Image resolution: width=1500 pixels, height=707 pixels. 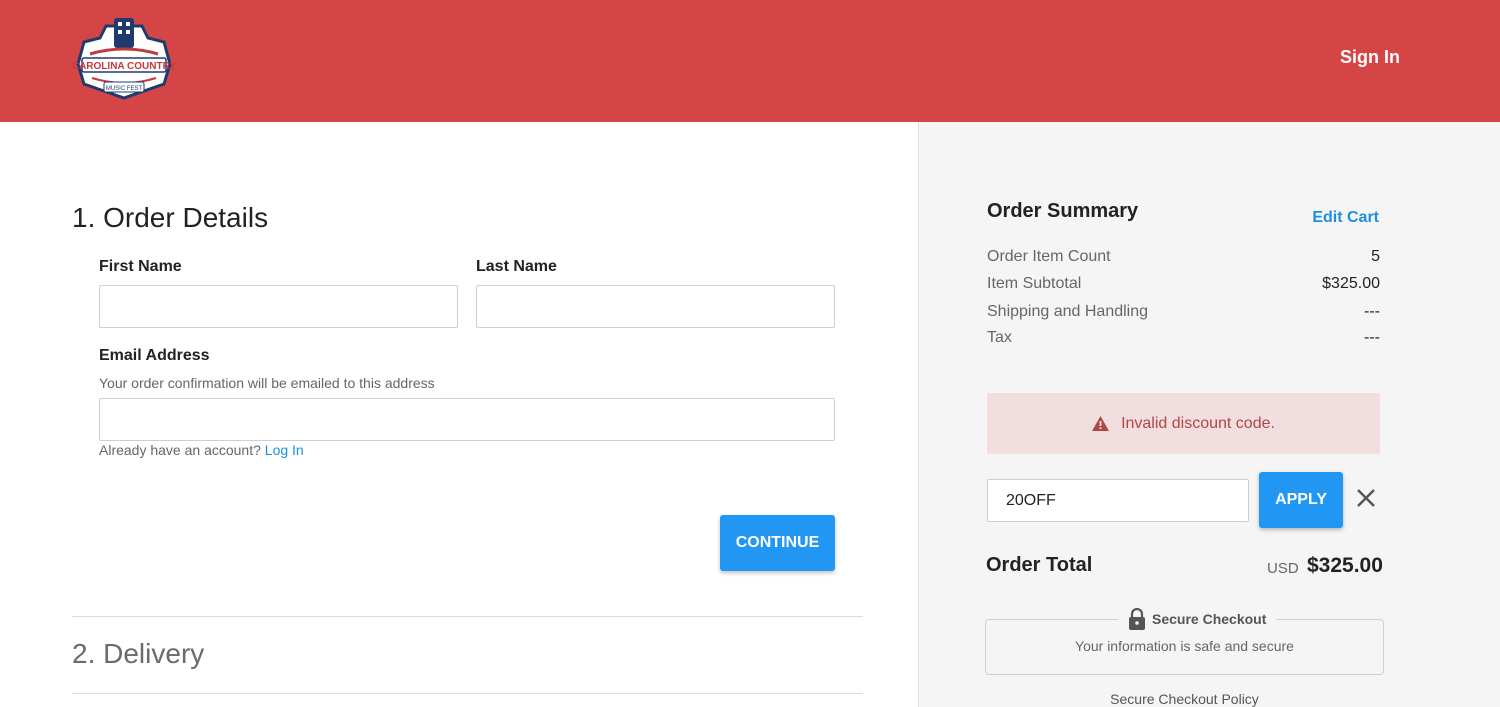 I want to click on last-name-input, so click(x=655, y=306).